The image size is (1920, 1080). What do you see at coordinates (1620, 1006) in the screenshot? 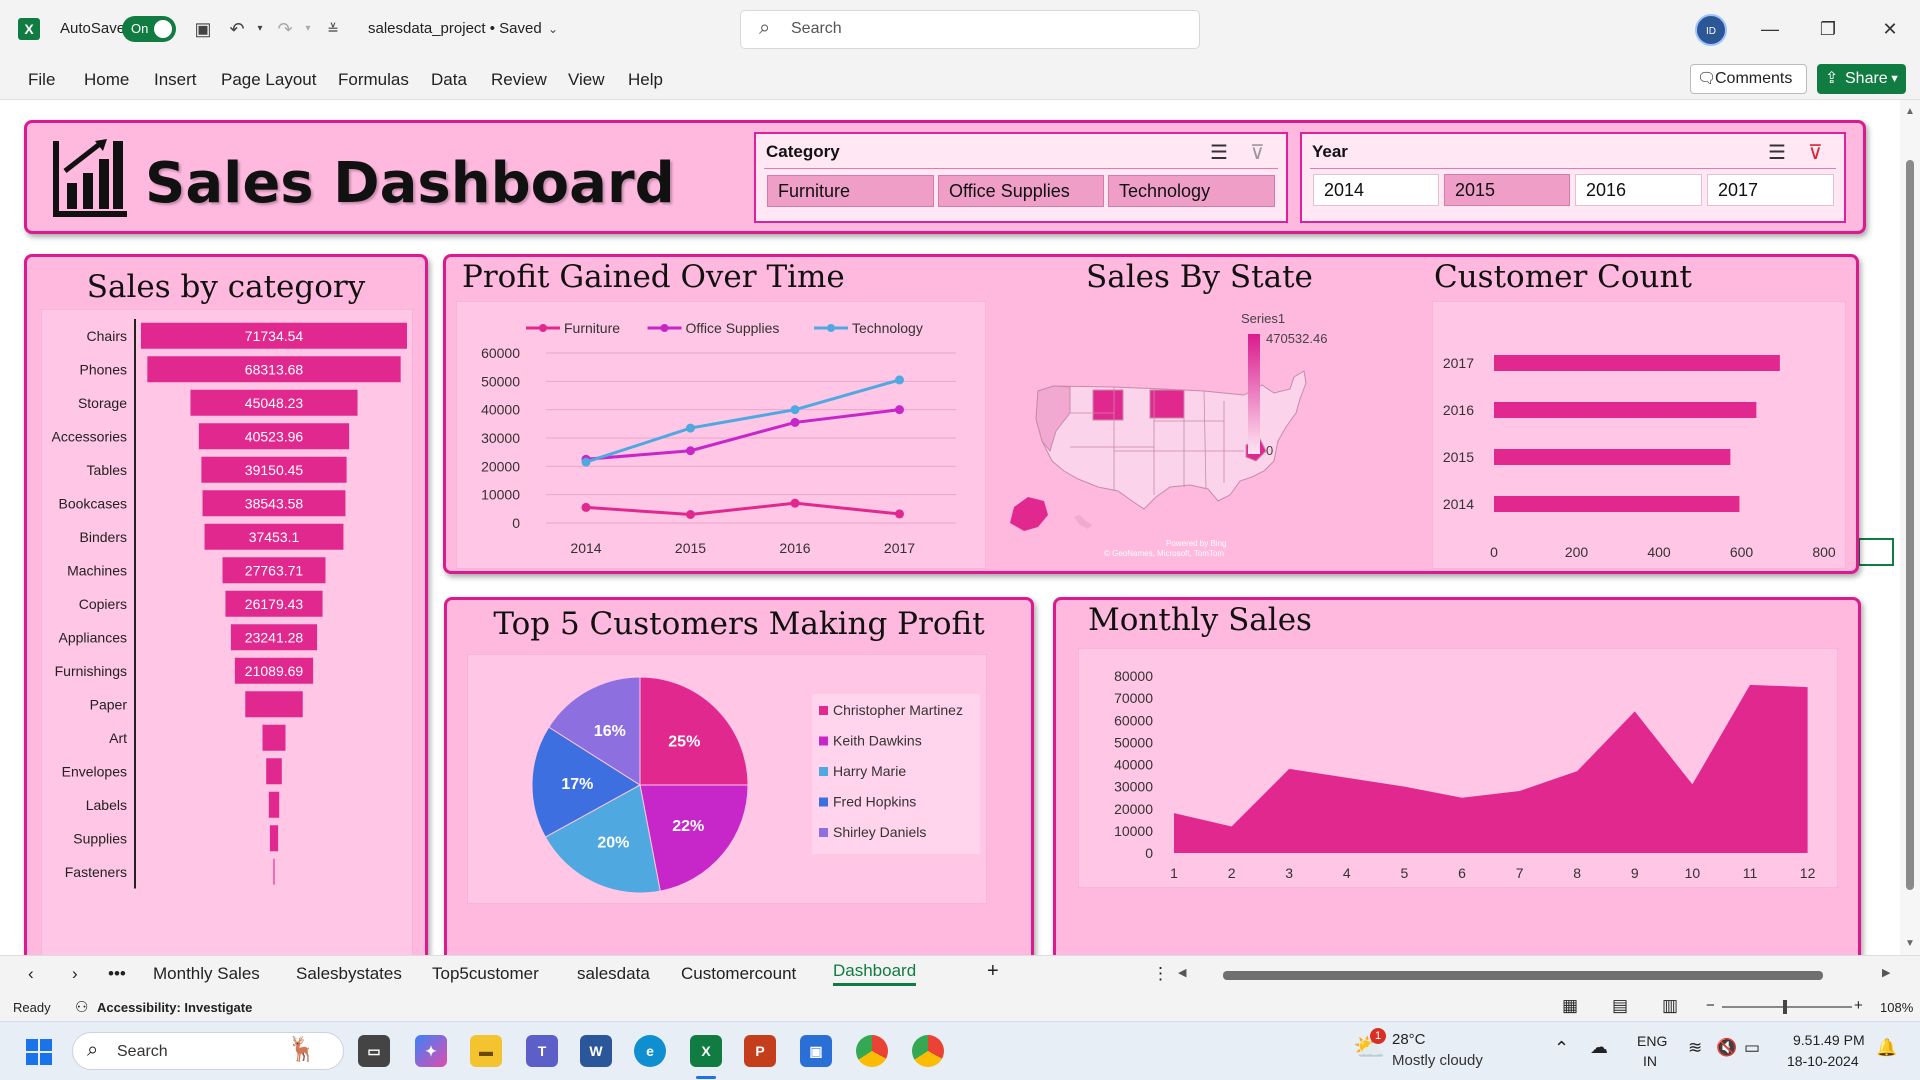
I see `page-layout-view-icon: ▤` at bounding box center [1620, 1006].